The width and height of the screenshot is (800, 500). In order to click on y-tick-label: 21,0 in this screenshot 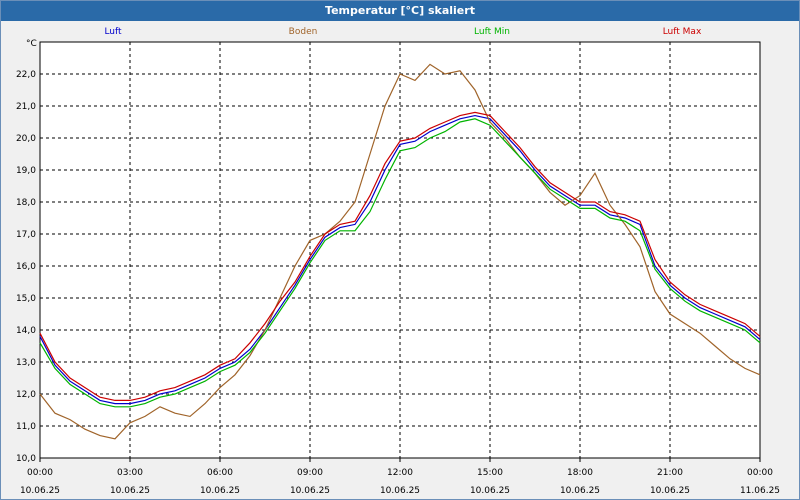, I will do `click(26, 107)`.